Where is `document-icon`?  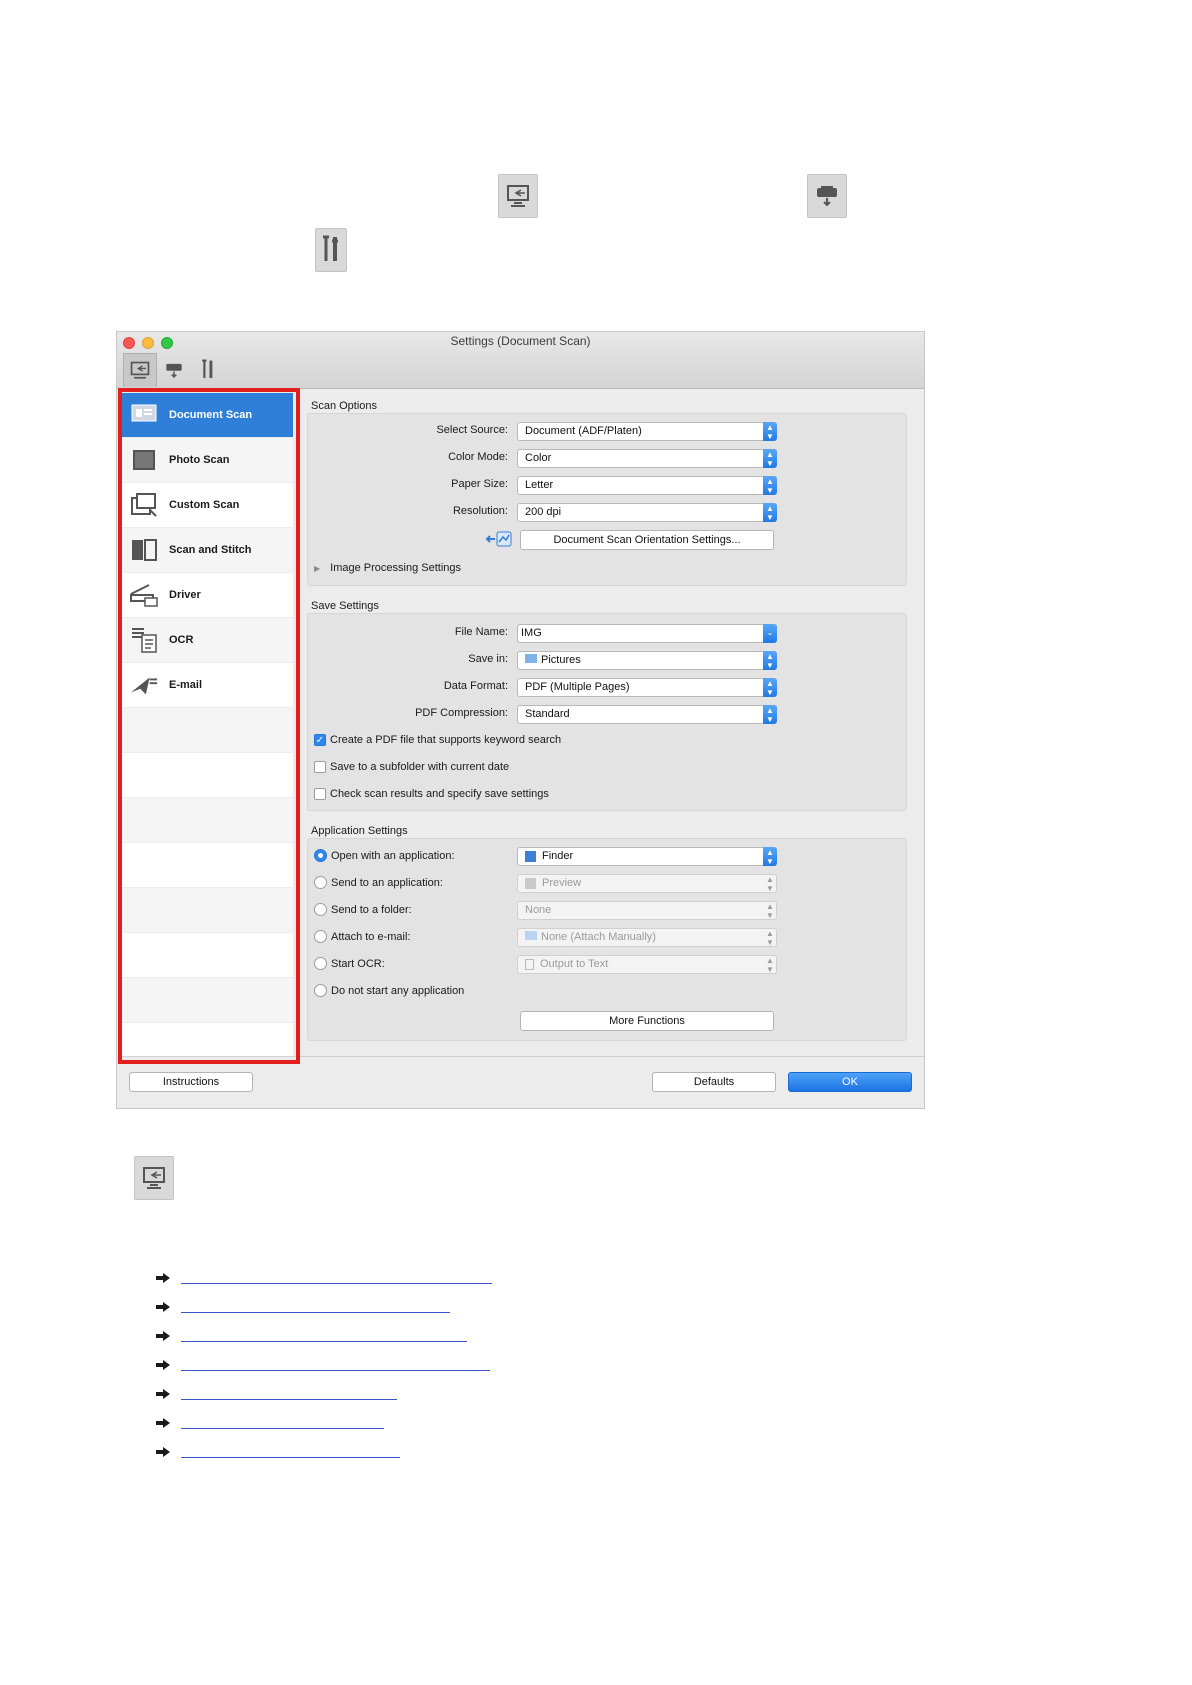 document-icon is located at coordinates (529, 964).